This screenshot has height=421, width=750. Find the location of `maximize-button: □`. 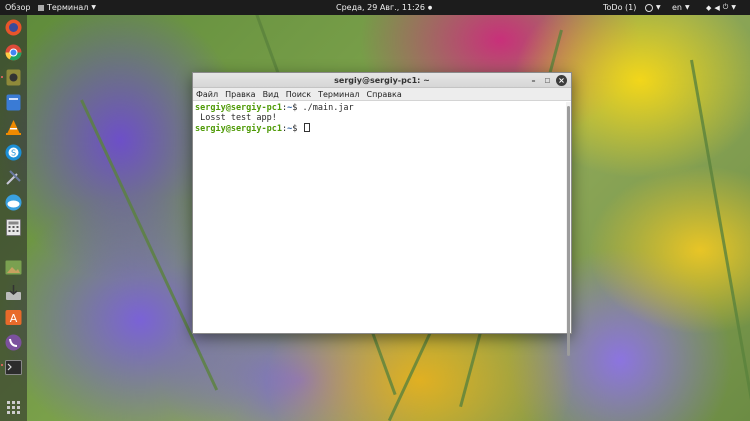

maximize-button: □ is located at coordinates (547, 80).